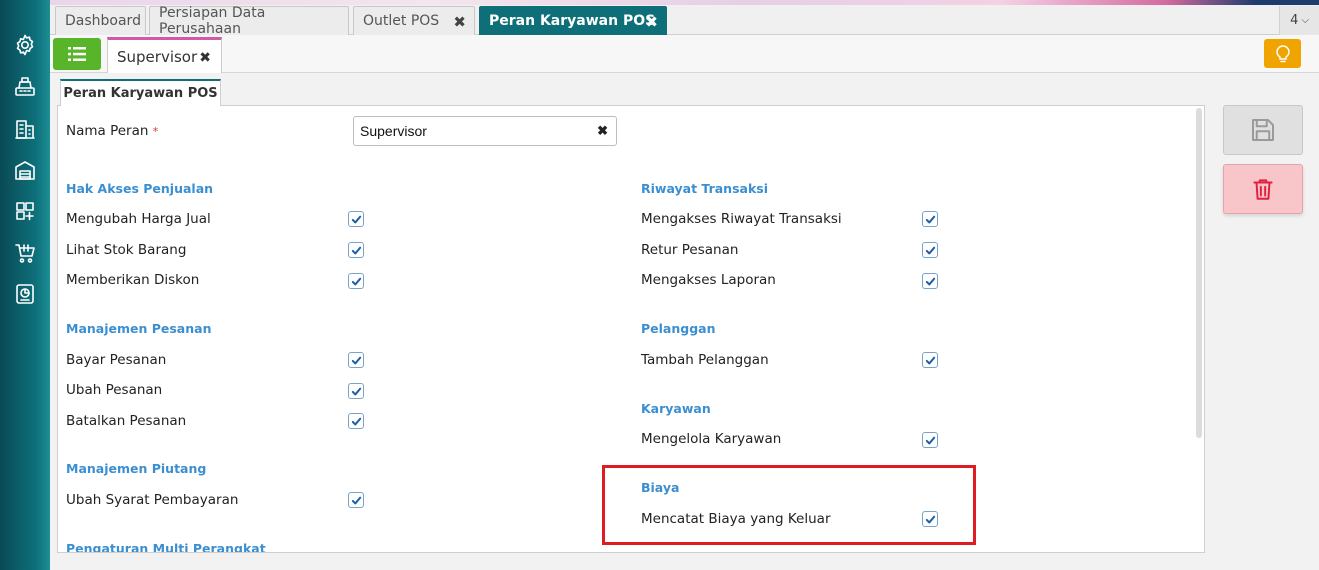  I want to click on role-name-input: Supervisor ✖, so click(485, 131).